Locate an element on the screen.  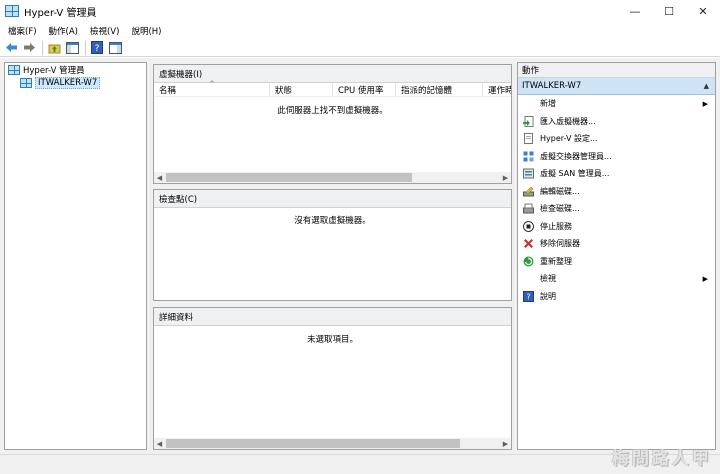
checkpoint-empty-message: 沒有選取虛擬機器。 is located at coordinates (332, 221).